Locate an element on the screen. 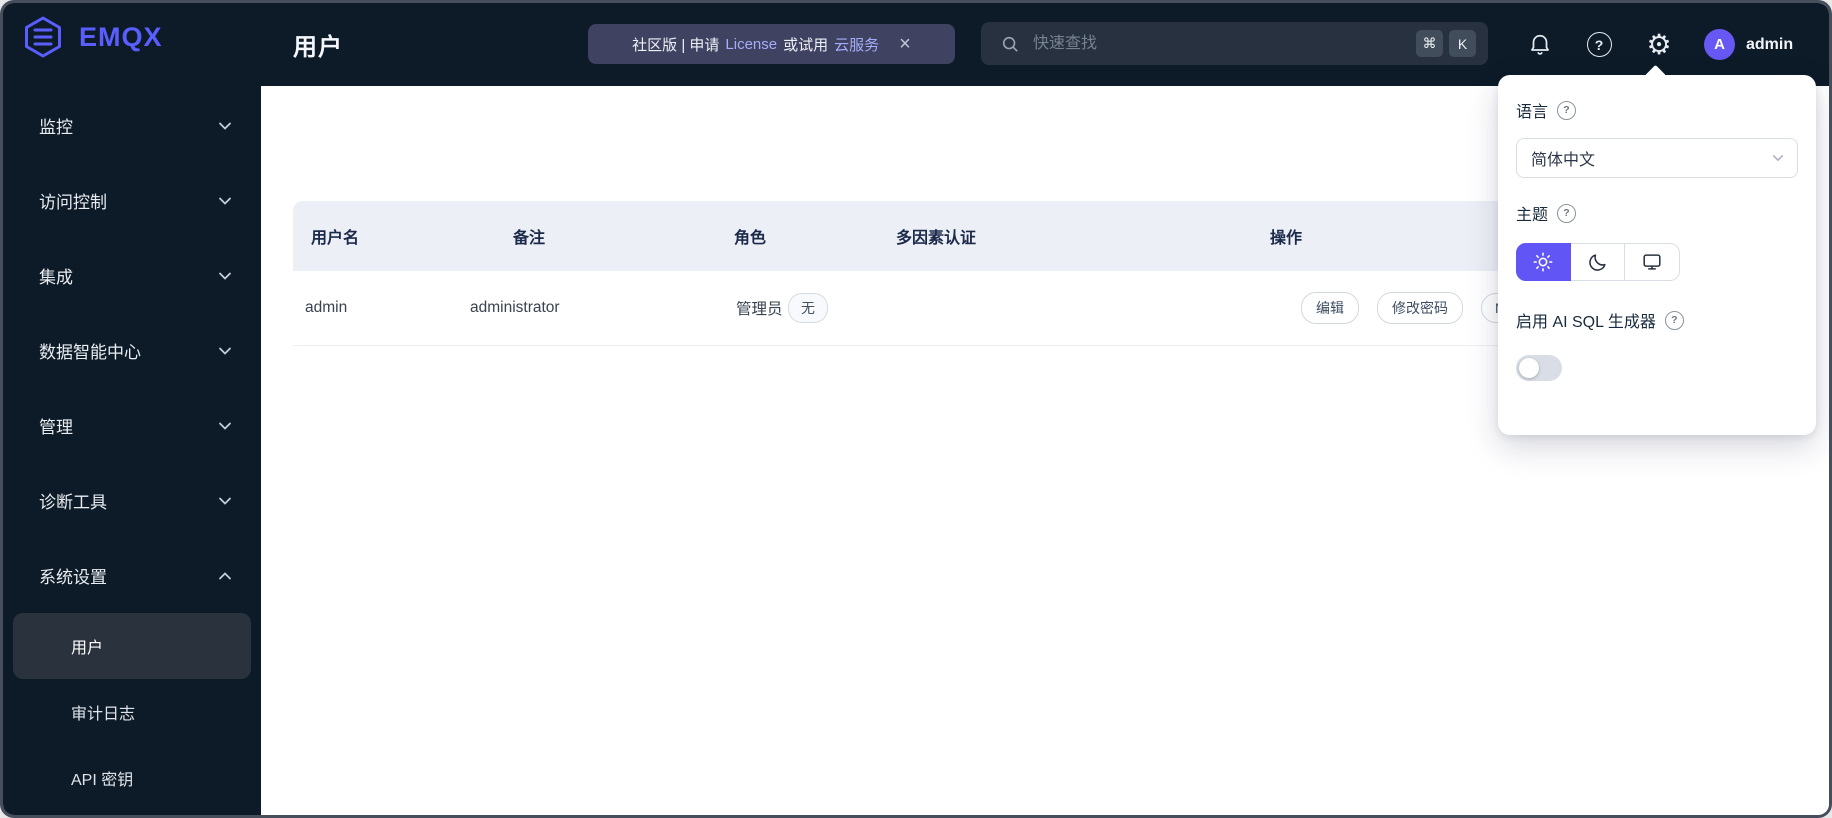 The image size is (1832, 818). quick-search: ⌘ K is located at coordinates (1234, 43).